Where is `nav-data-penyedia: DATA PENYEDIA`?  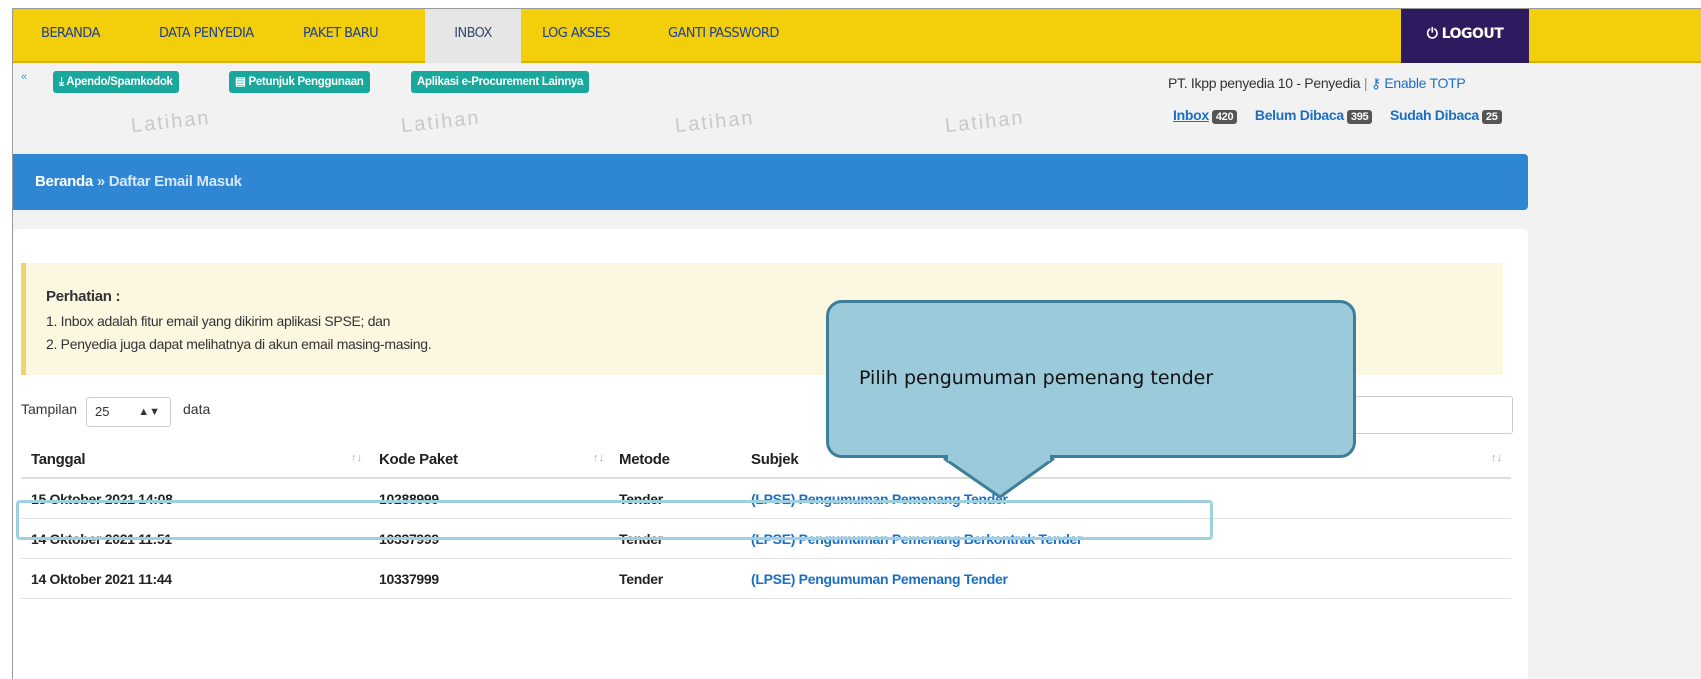
nav-data-penyedia: DATA PENYEDIA is located at coordinates (206, 36).